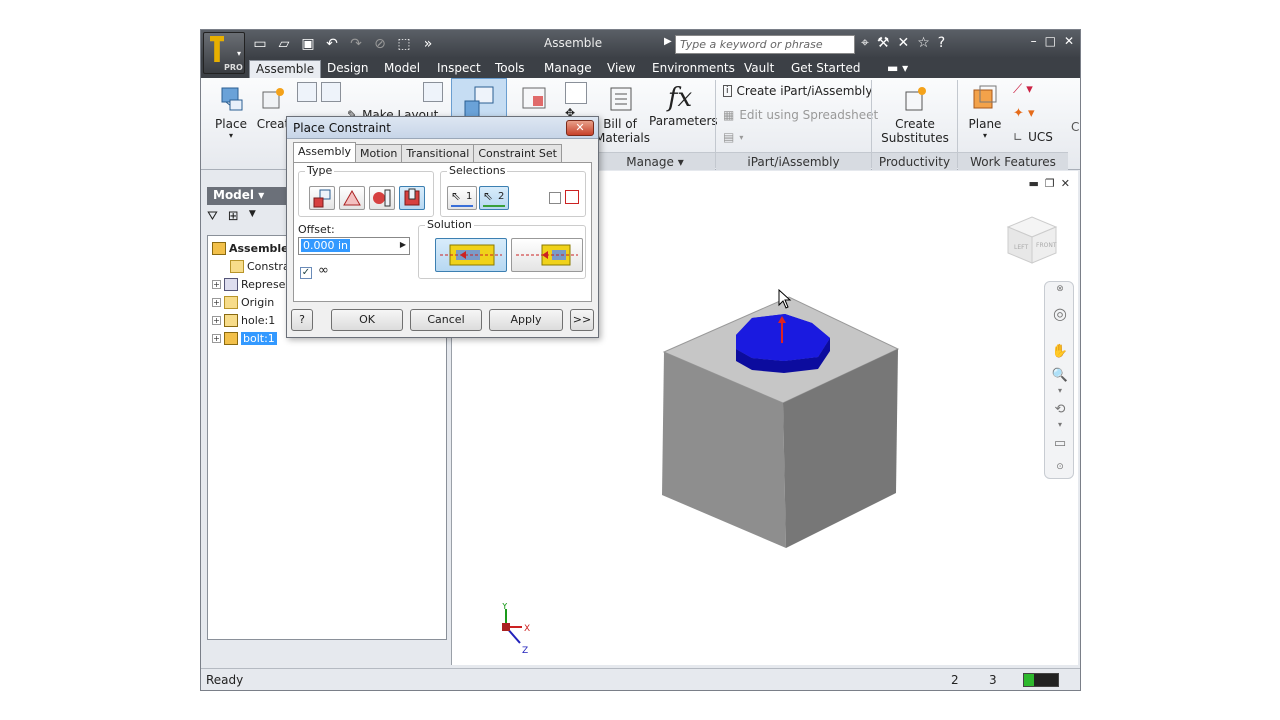  What do you see at coordinates (248, 284) in the screenshot?
I see `tree-item-representations: + Represe` at bounding box center [248, 284].